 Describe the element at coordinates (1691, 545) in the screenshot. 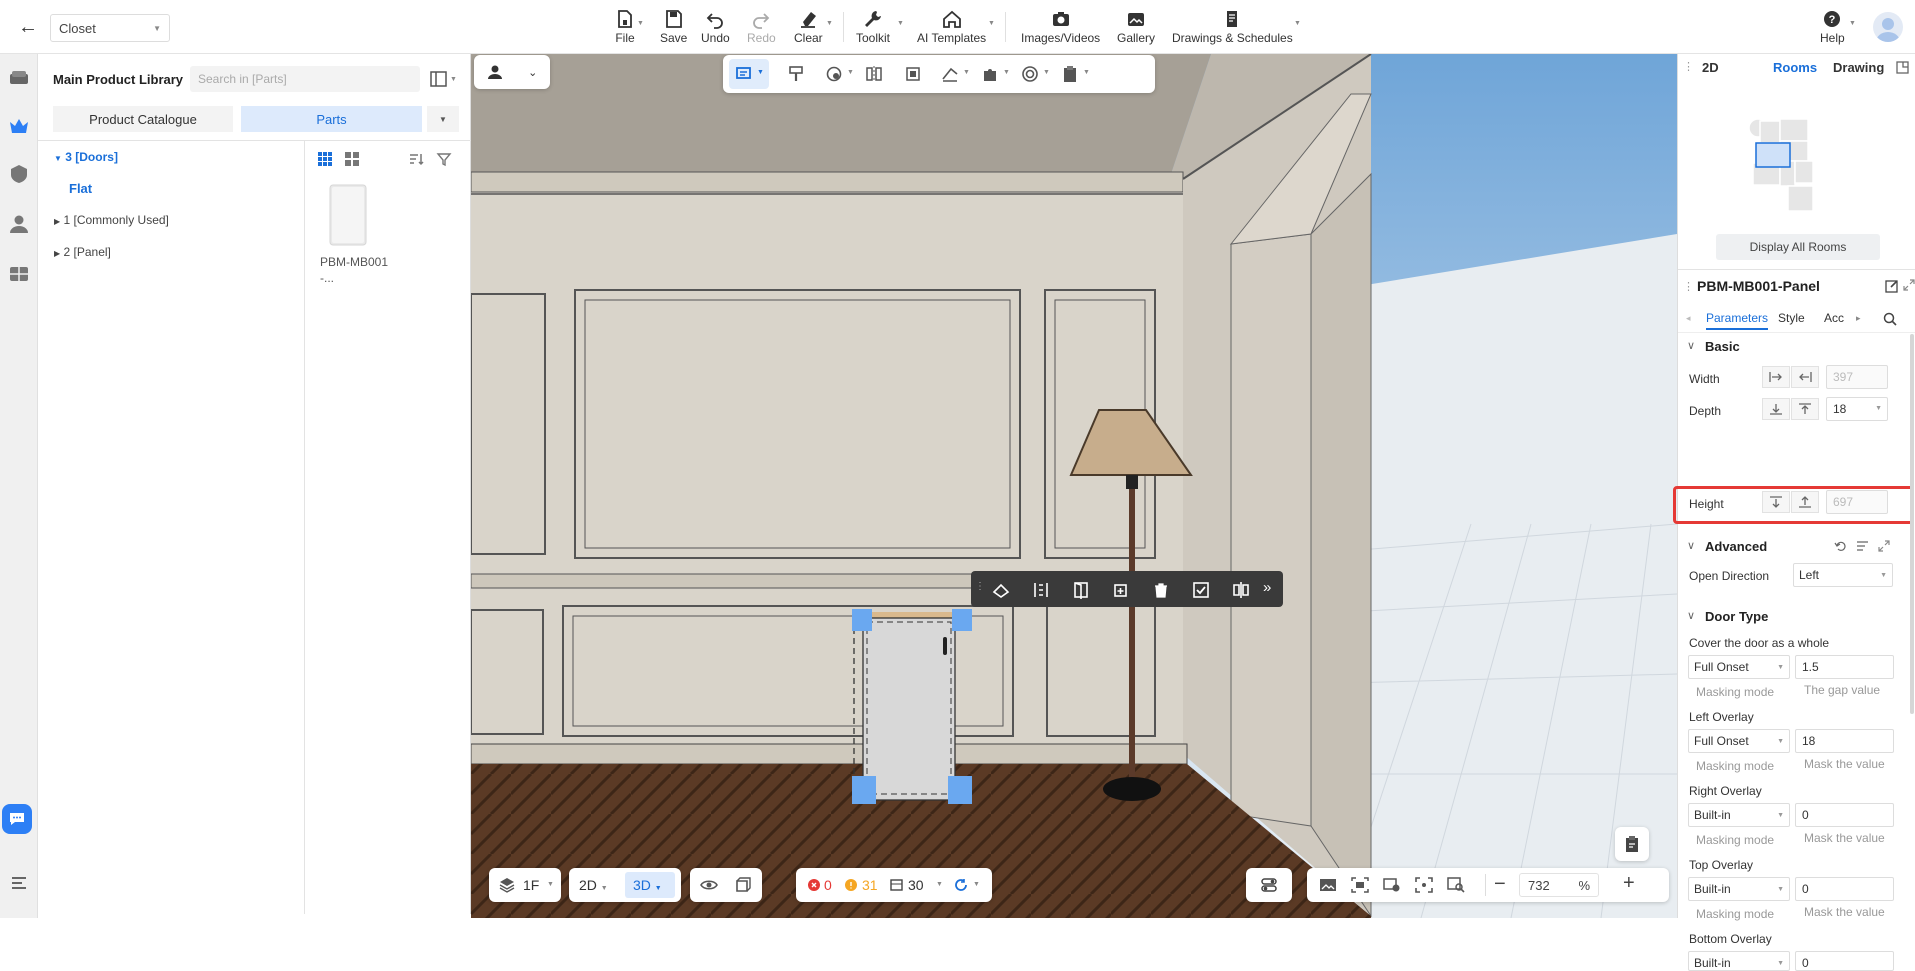

I see `collapse-advanced-icon: ∨` at that location.